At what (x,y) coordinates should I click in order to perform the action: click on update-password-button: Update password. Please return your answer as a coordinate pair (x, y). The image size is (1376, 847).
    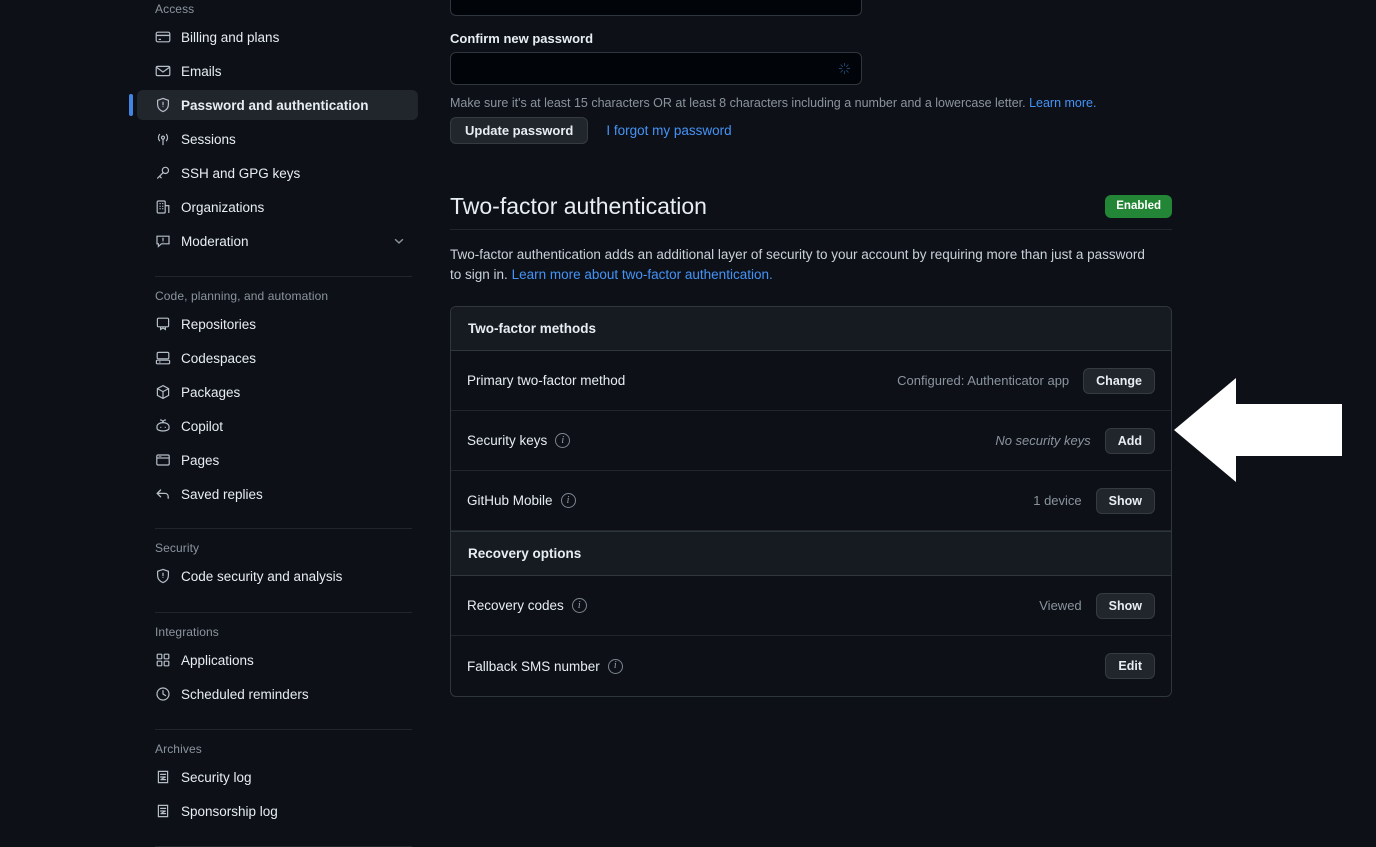
    Looking at the image, I should click on (519, 130).